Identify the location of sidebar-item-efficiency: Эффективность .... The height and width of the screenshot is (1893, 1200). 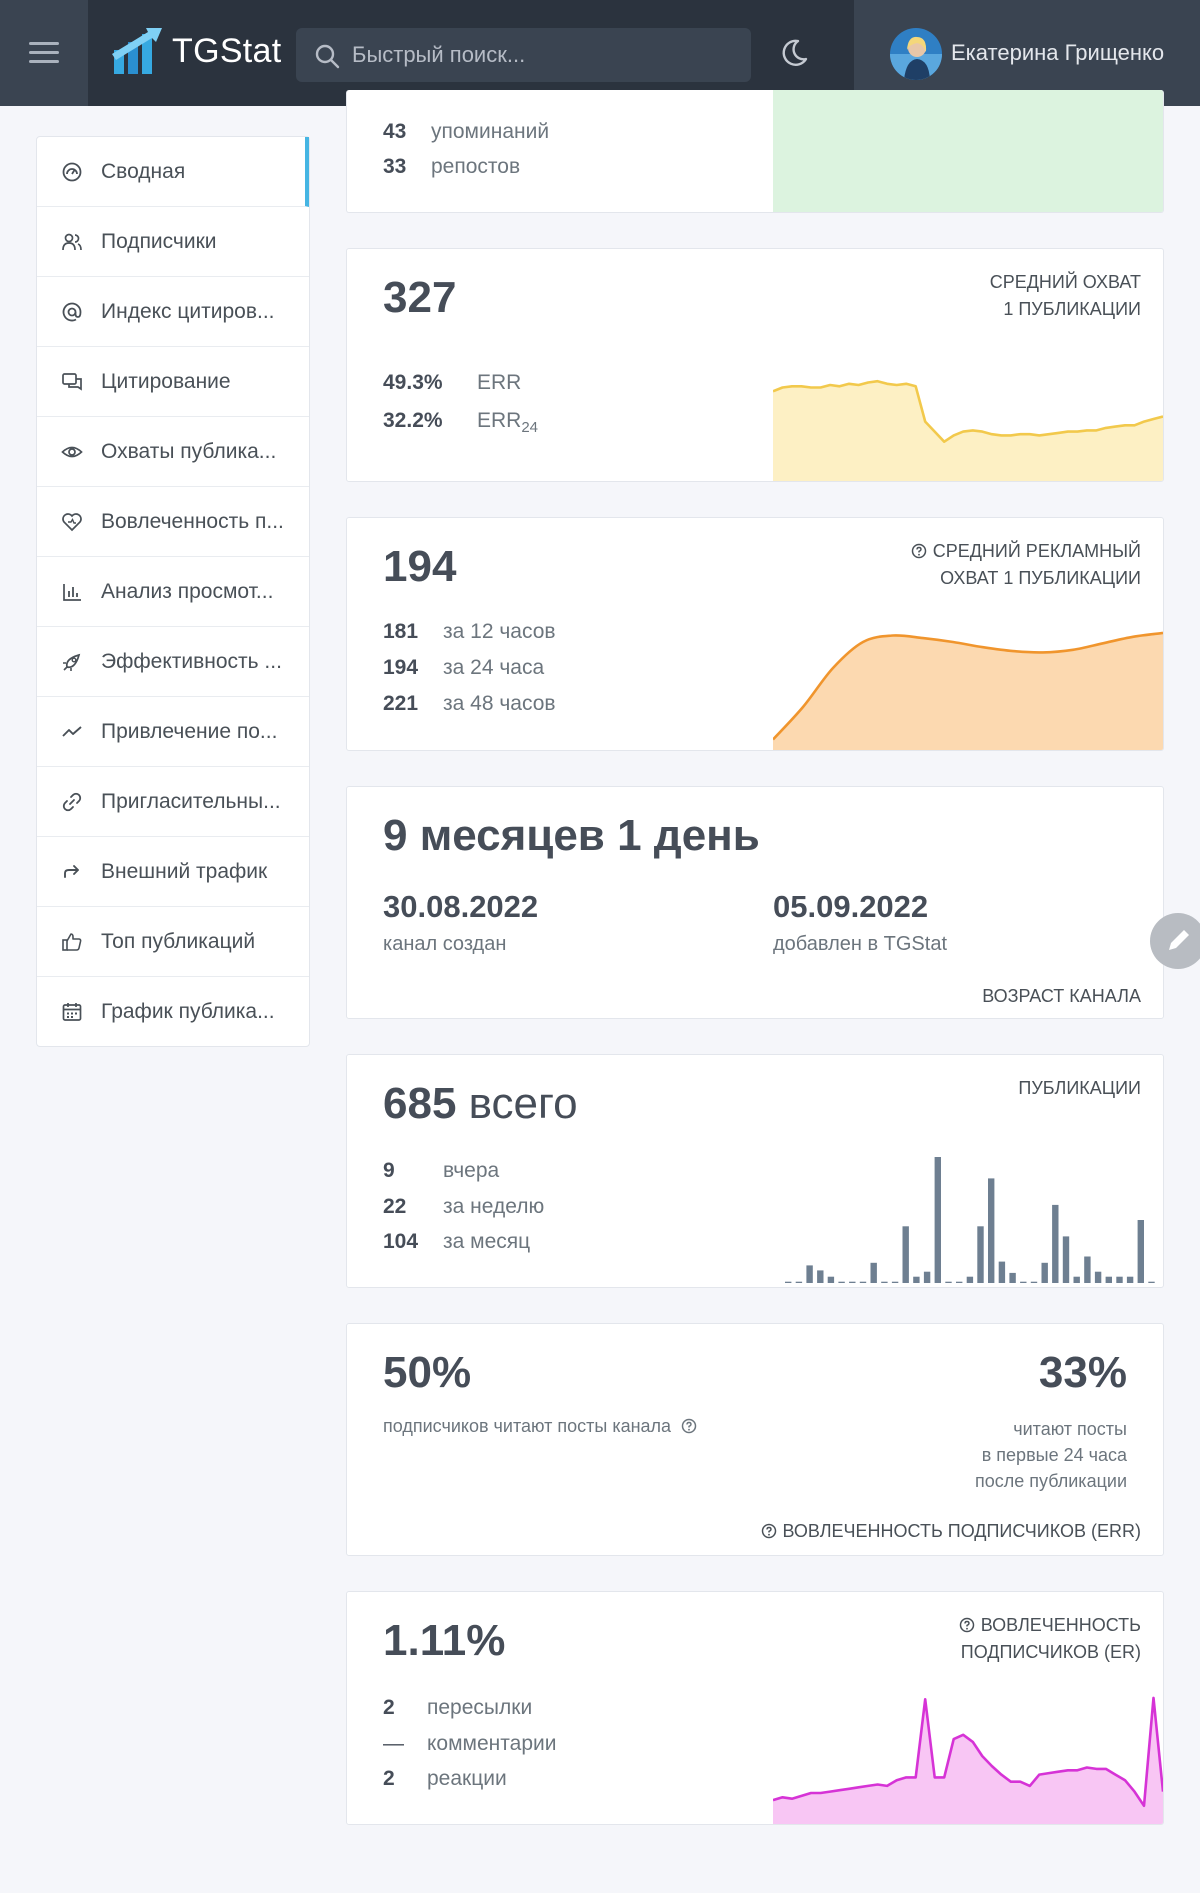
(173, 662).